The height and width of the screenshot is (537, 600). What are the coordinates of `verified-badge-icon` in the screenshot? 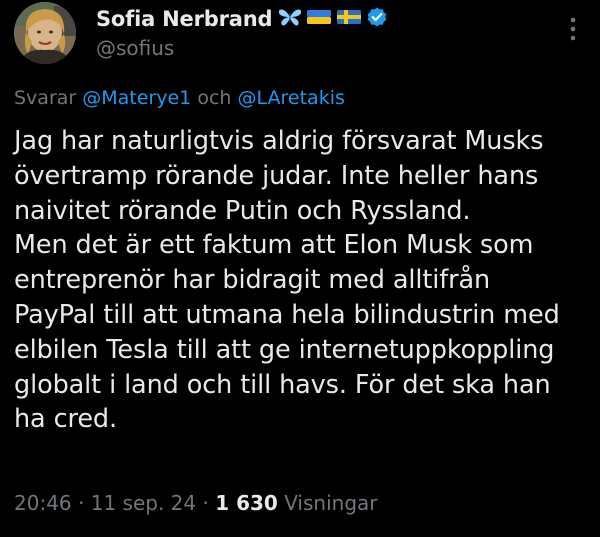 It's located at (377, 19).